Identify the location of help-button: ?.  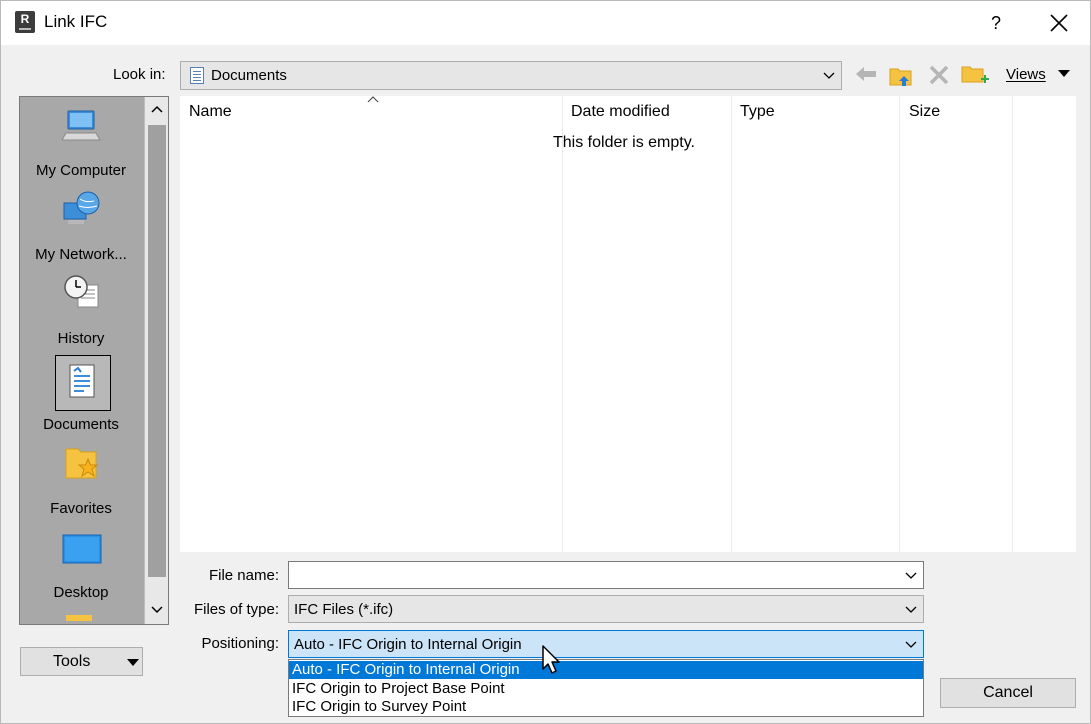
(996, 23).